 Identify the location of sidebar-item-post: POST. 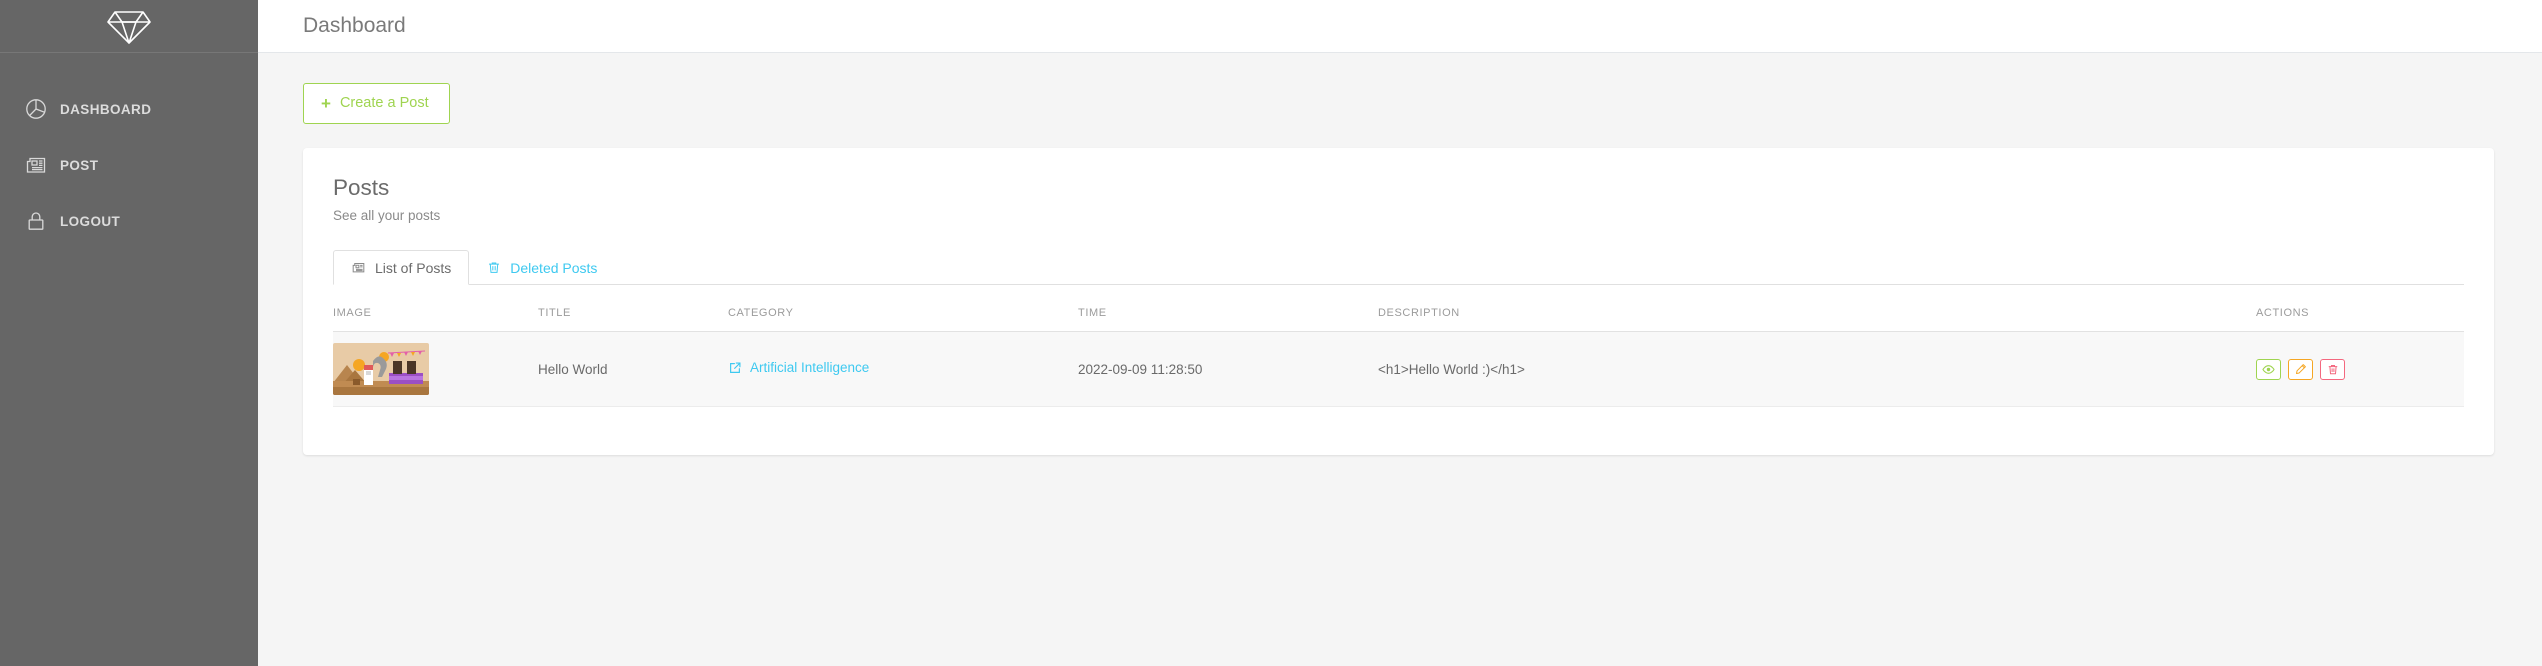
(129, 165).